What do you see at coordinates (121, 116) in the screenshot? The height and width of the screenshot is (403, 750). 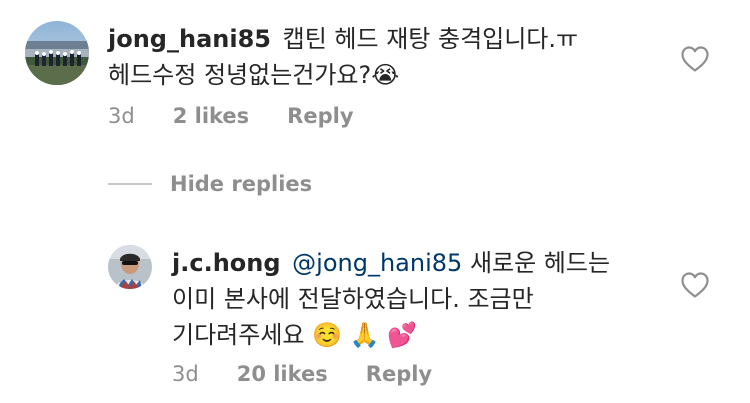 I see `comment-time: 3d` at bounding box center [121, 116].